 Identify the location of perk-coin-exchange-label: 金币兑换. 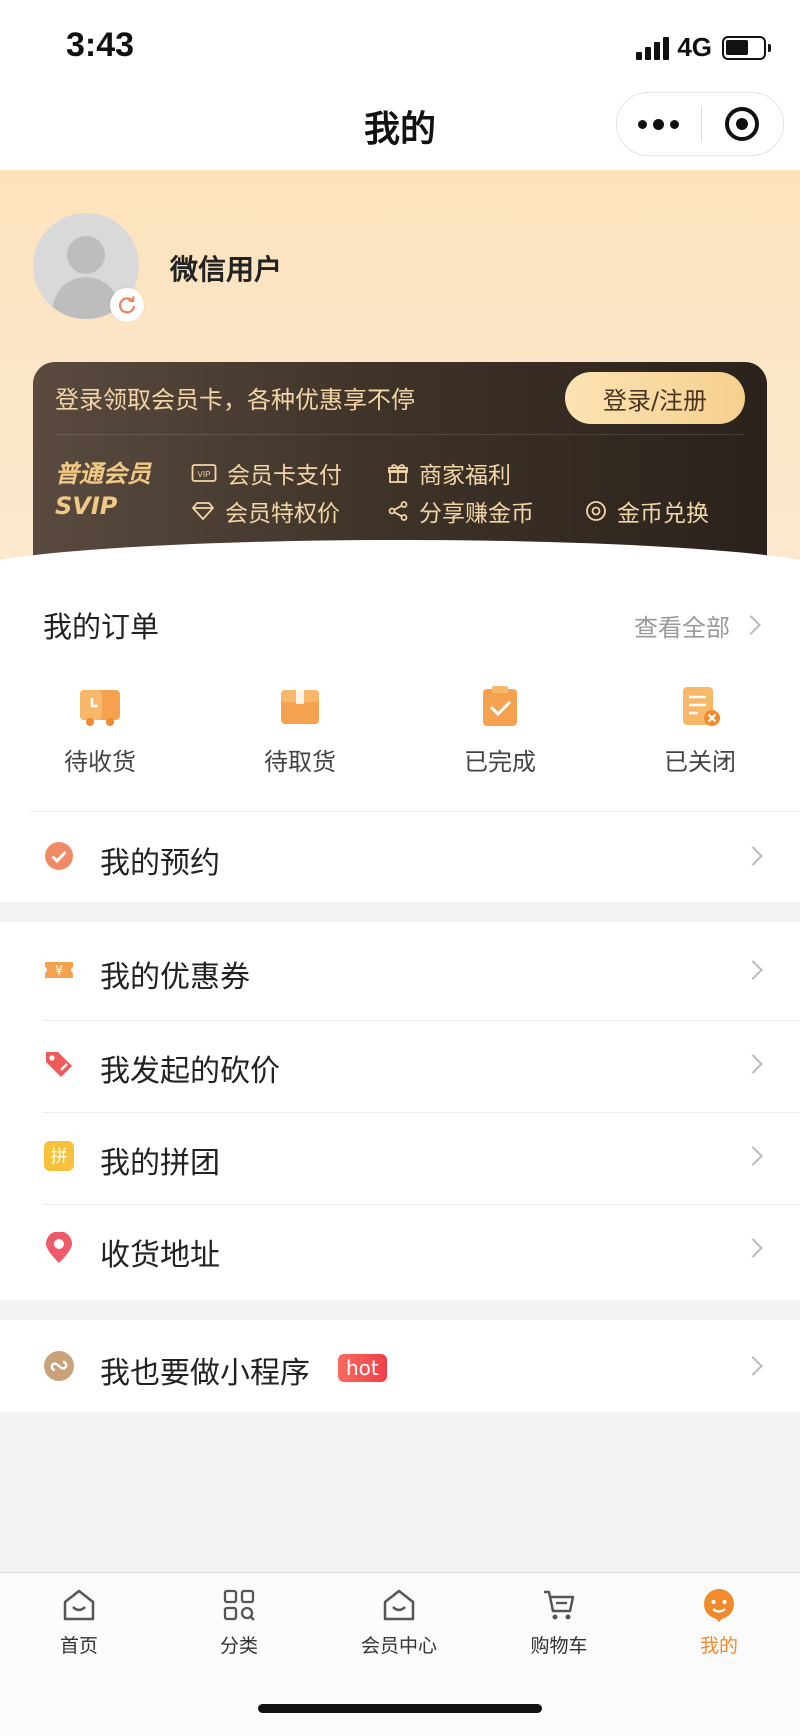
(663, 514).